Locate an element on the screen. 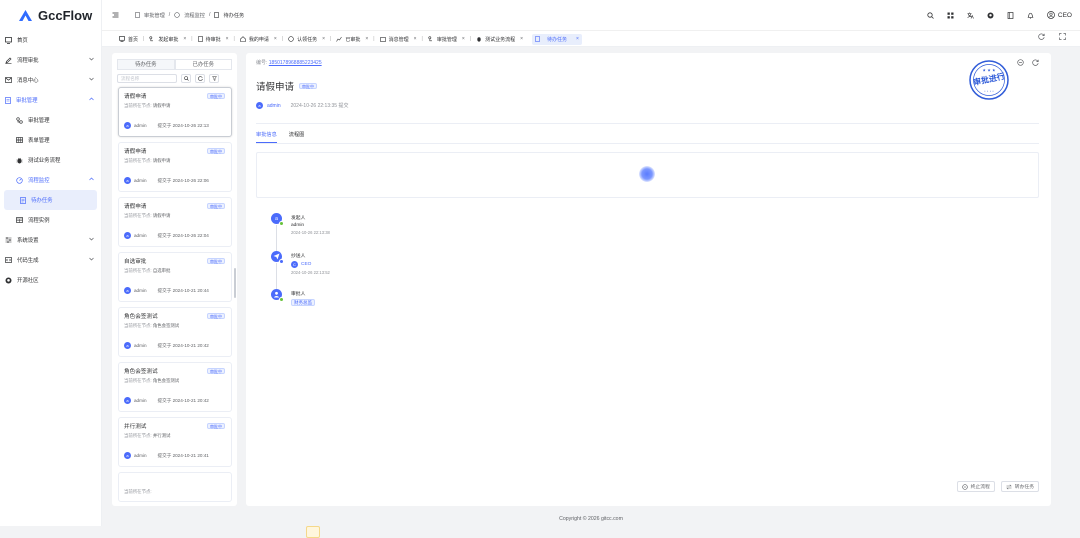 The image size is (1080, 538). detail-actions is located at coordinates (1028, 62).